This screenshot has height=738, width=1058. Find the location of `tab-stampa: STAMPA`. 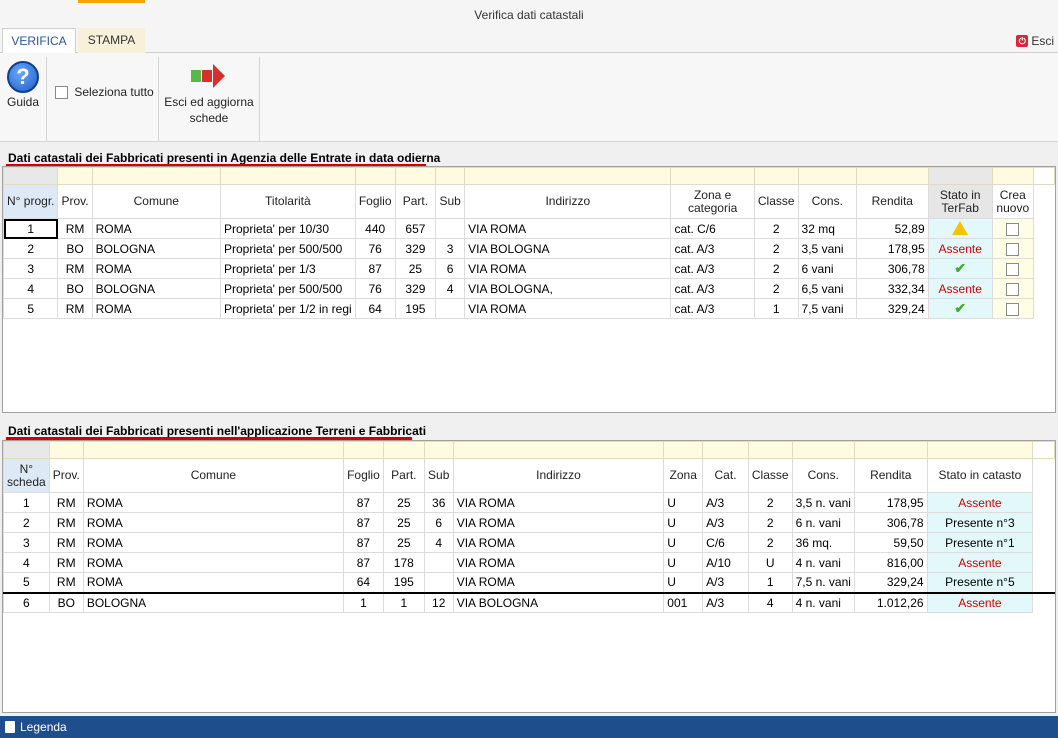

tab-stampa: STAMPA is located at coordinates (111, 40).